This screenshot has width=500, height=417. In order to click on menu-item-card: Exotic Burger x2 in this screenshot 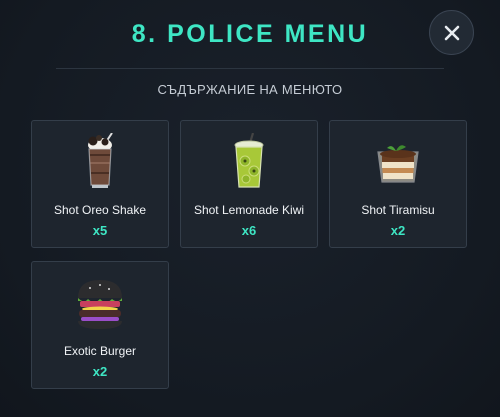, I will do `click(100, 325)`.